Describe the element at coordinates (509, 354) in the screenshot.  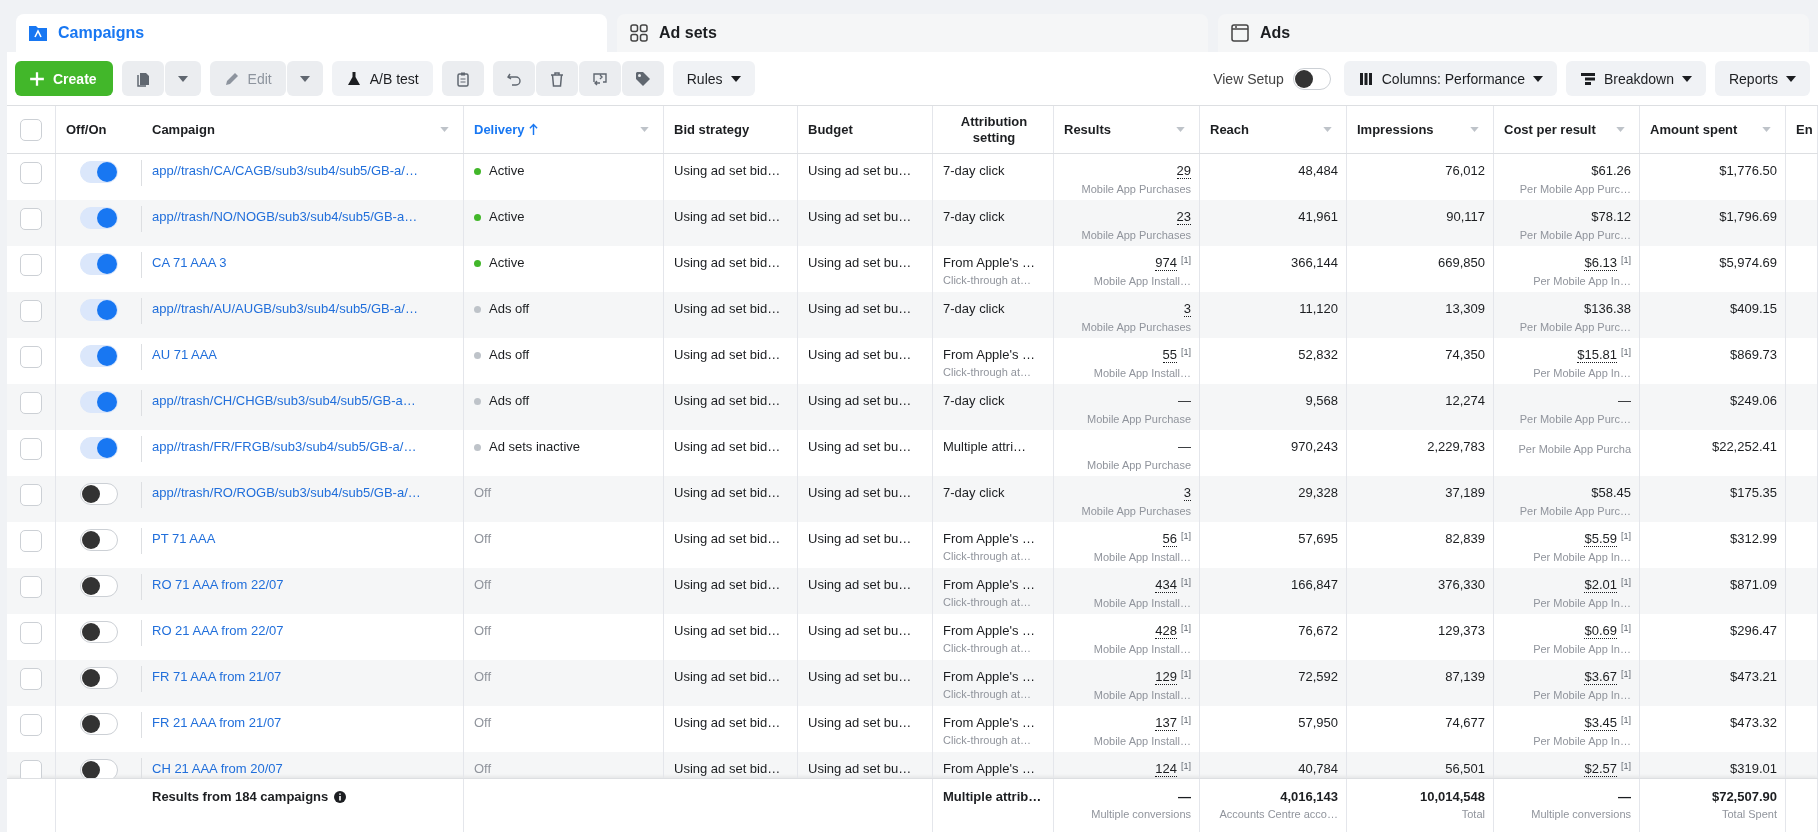
I see `delivery-status: Ads off` at that location.